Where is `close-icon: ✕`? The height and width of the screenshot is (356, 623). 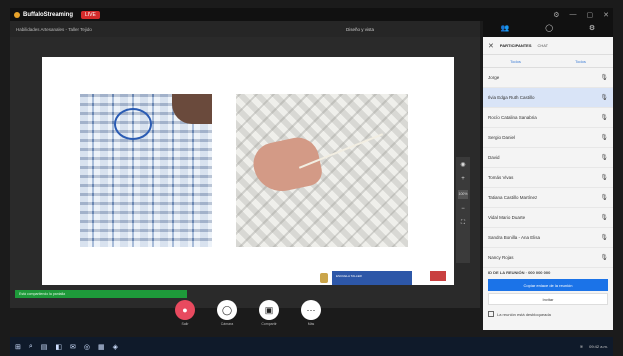
close-icon: ✕ is located at coordinates (606, 15).